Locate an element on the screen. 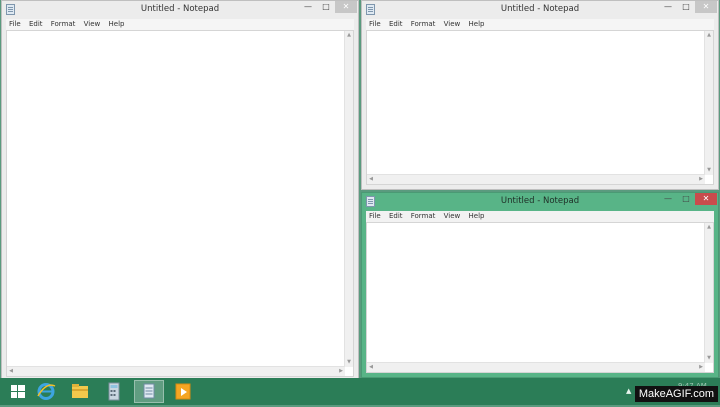 The width and height of the screenshot is (720, 407). internet-explorer-icon is located at coordinates (46, 391).